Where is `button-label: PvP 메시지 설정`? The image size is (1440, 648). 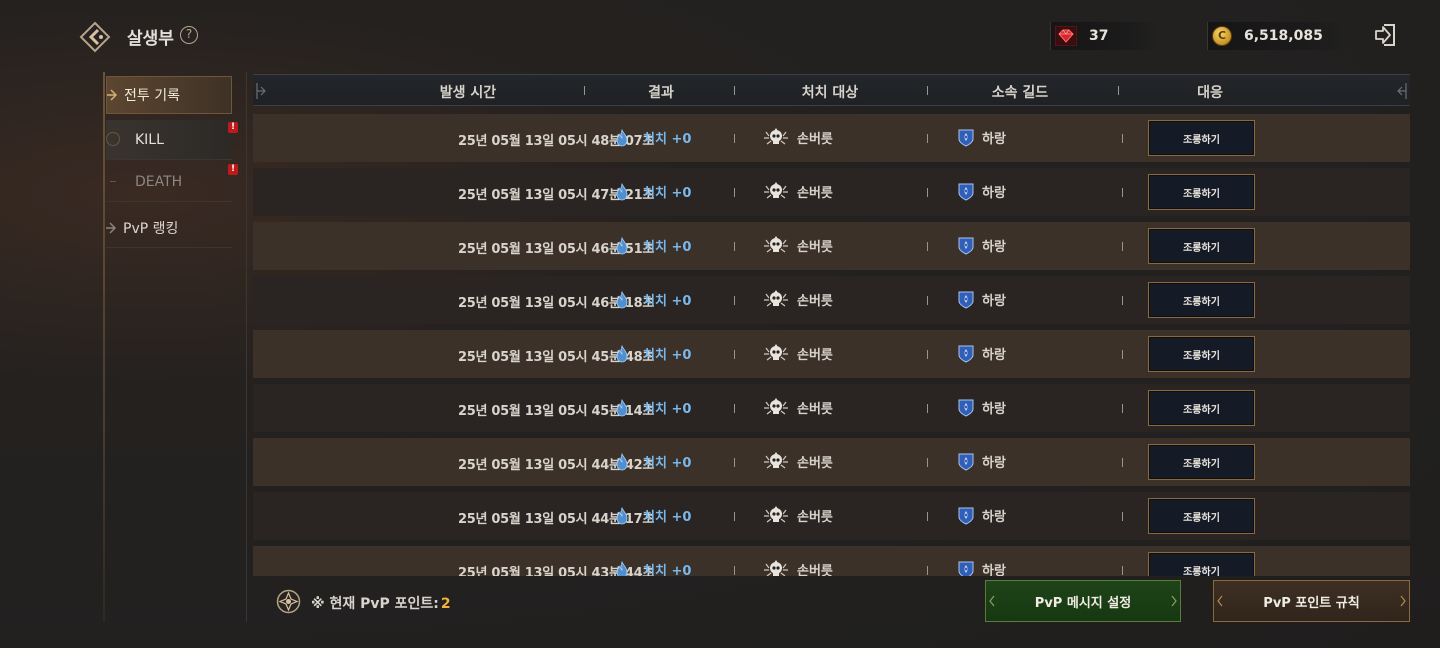 button-label: PvP 메시지 설정 is located at coordinates (1083, 603).